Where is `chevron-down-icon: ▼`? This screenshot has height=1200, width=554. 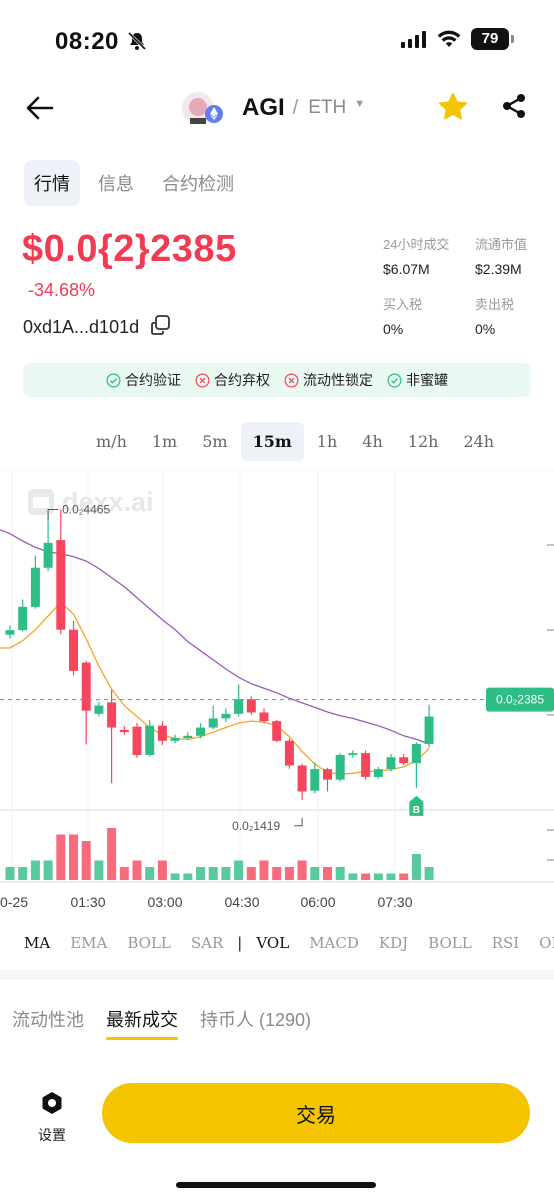
chevron-down-icon: ▼ is located at coordinates (360, 104).